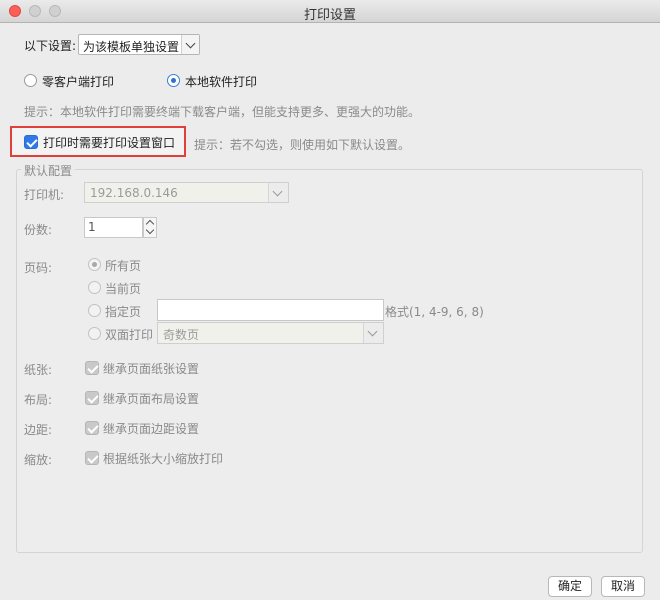 This screenshot has width=660, height=600. I want to click on copies-input: 1, so click(113, 227).